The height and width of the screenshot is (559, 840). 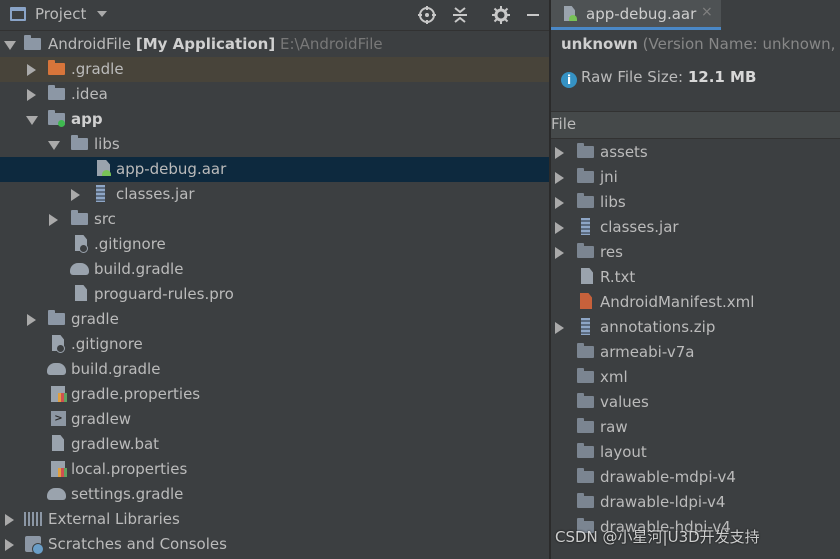 What do you see at coordinates (274, 219) in the screenshot?
I see `tree-item-src: src` at bounding box center [274, 219].